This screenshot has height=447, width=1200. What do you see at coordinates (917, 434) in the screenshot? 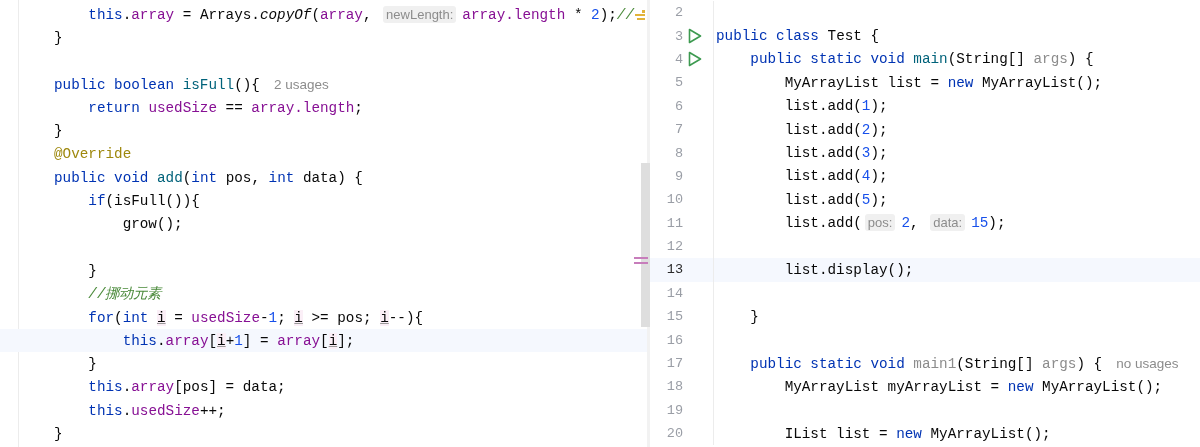
I see `code-line: IList list = new MyArrayList();` at bounding box center [917, 434].